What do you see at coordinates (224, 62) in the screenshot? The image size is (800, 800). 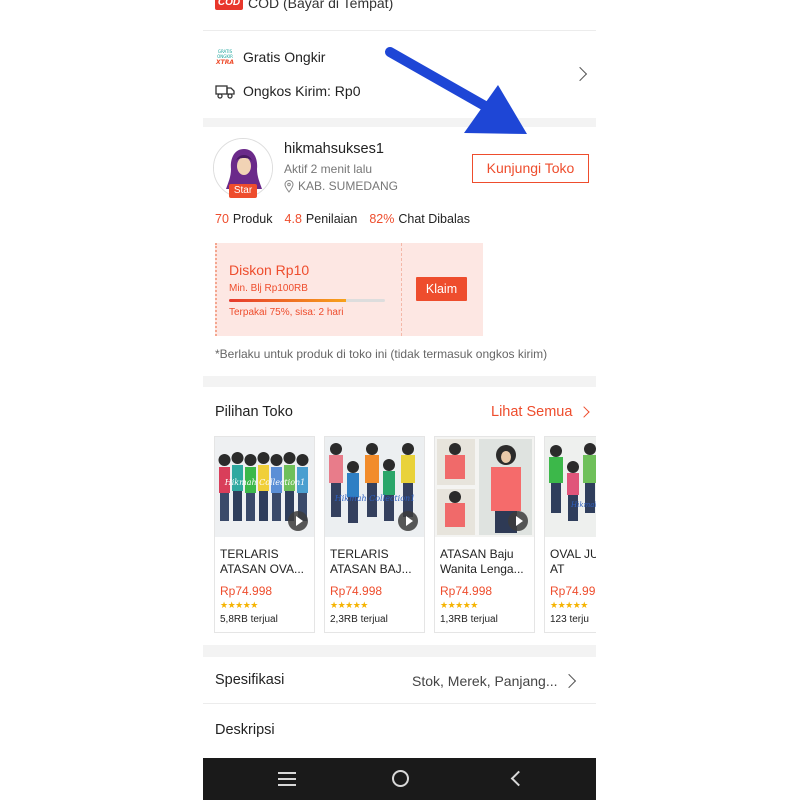 I see `svg-text: XTRA` at bounding box center [224, 62].